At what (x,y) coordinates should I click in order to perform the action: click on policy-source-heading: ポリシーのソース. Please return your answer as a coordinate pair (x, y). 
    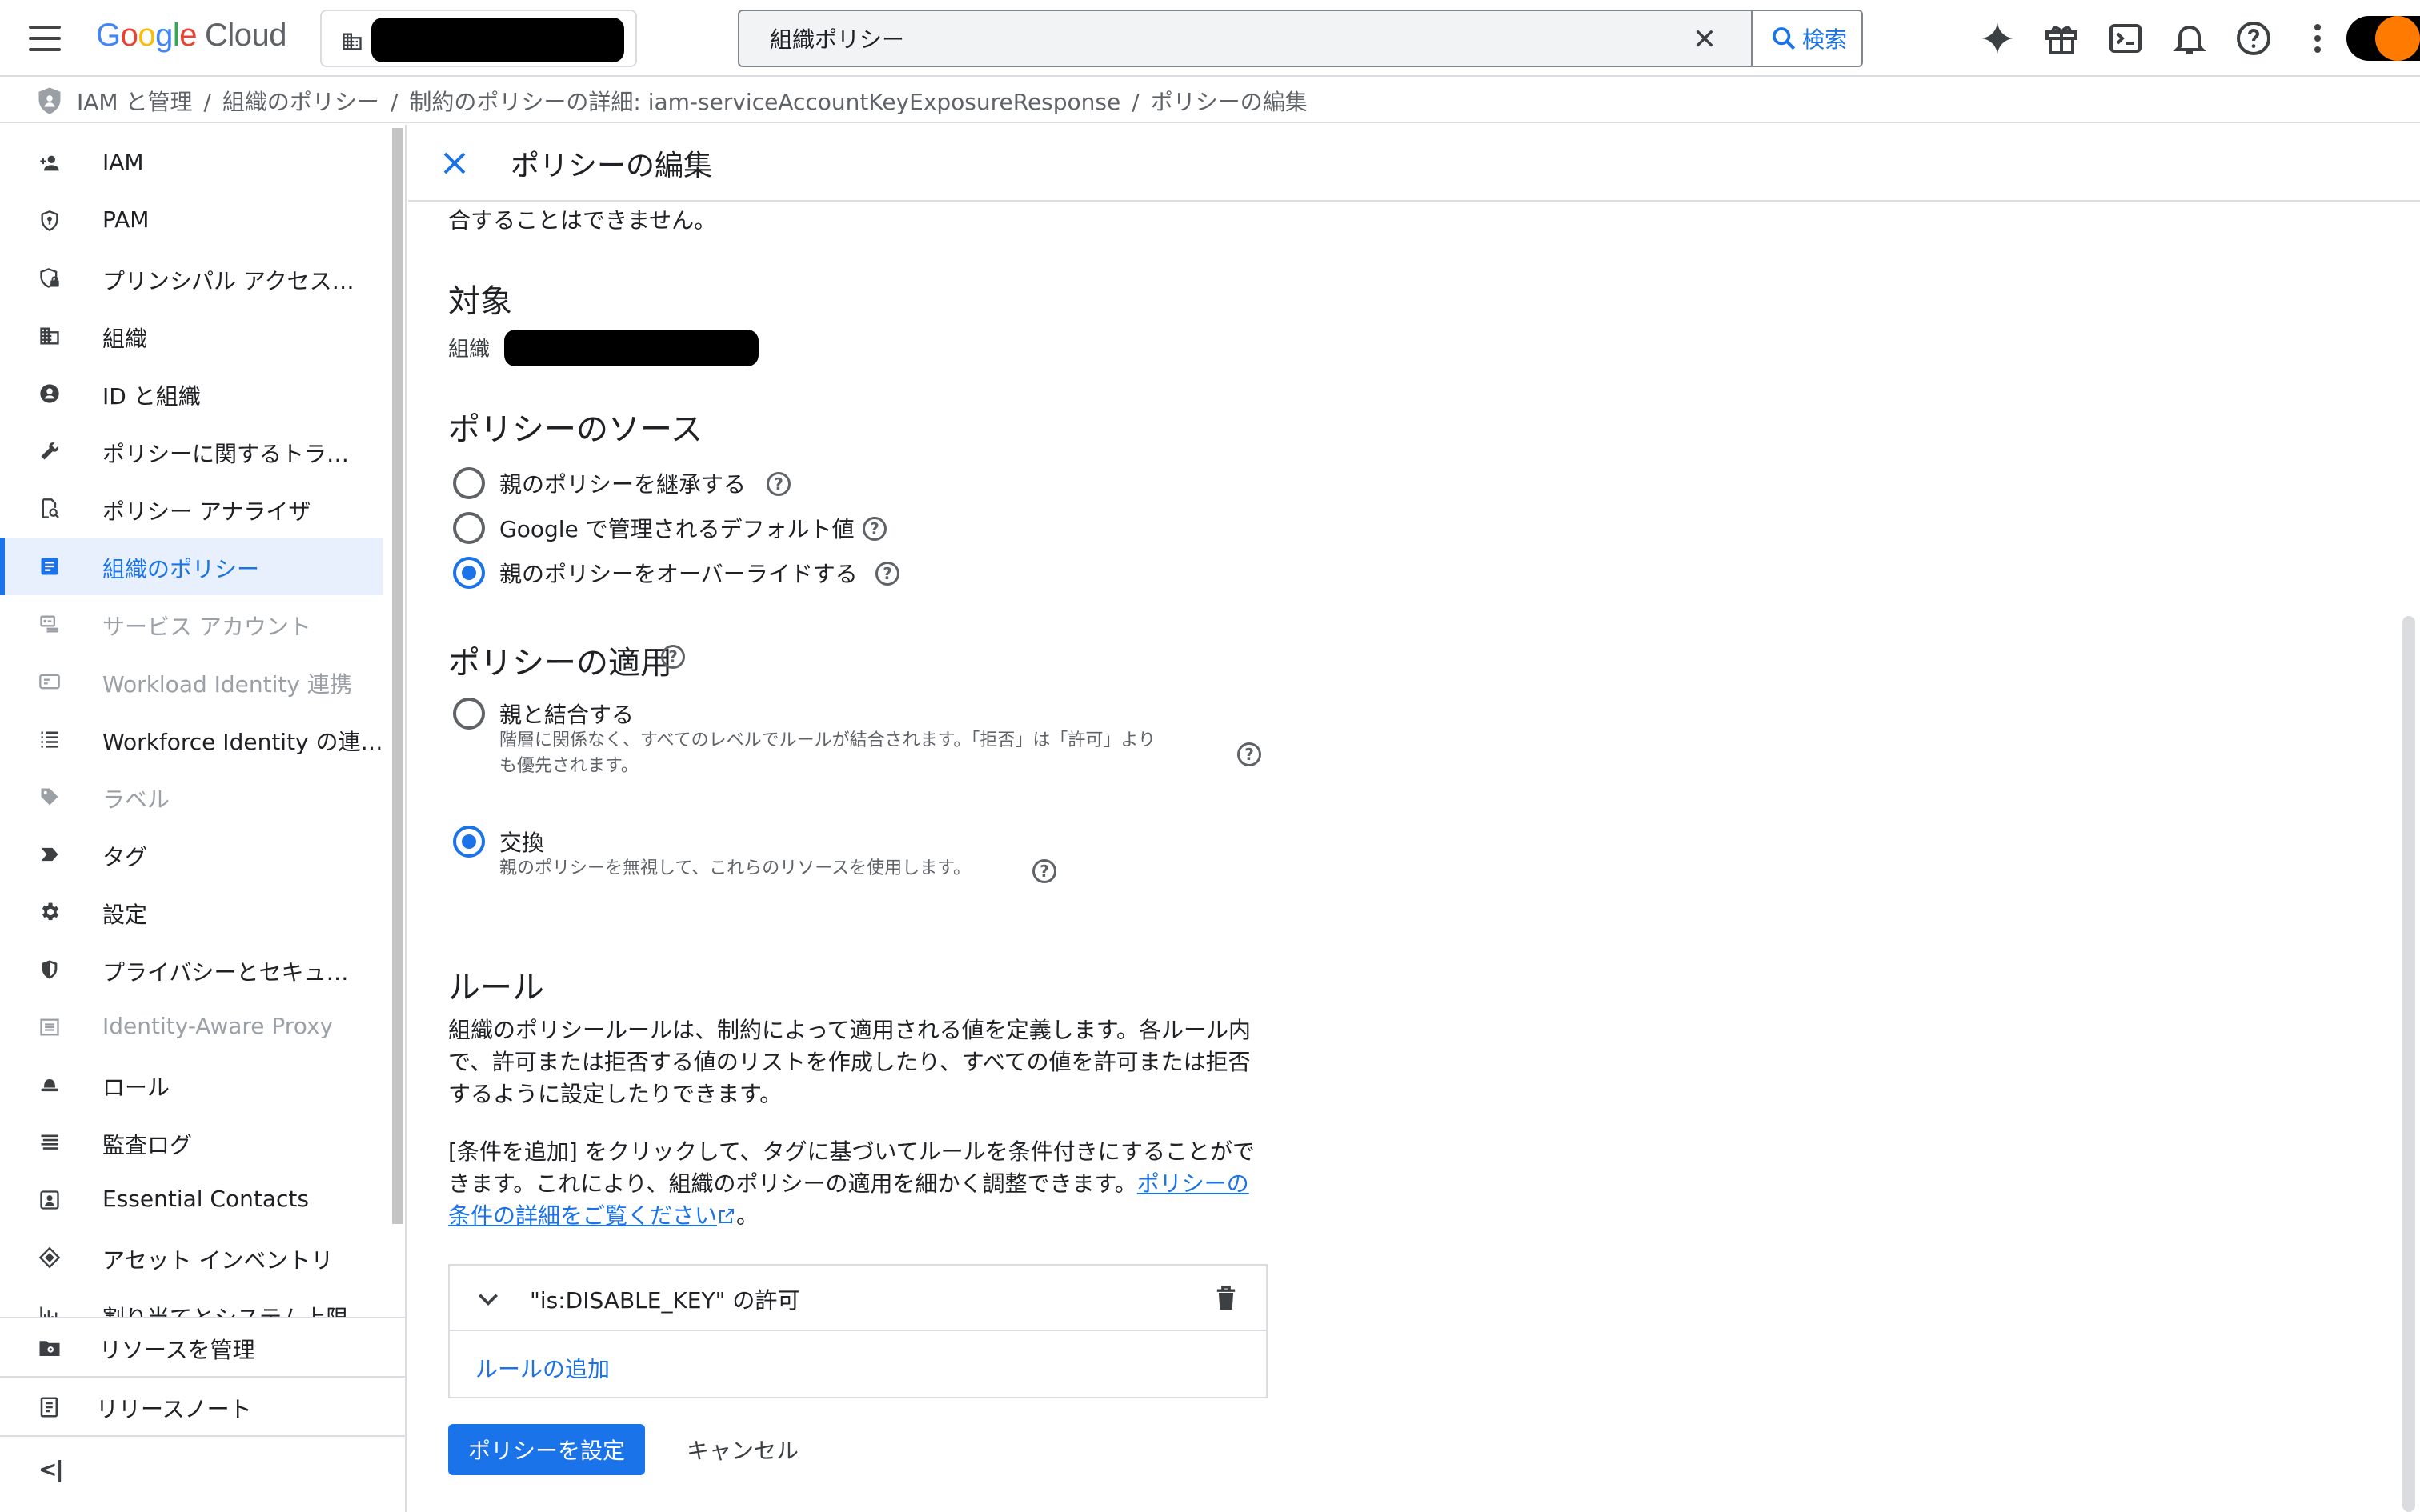
    Looking at the image, I should click on (575, 429).